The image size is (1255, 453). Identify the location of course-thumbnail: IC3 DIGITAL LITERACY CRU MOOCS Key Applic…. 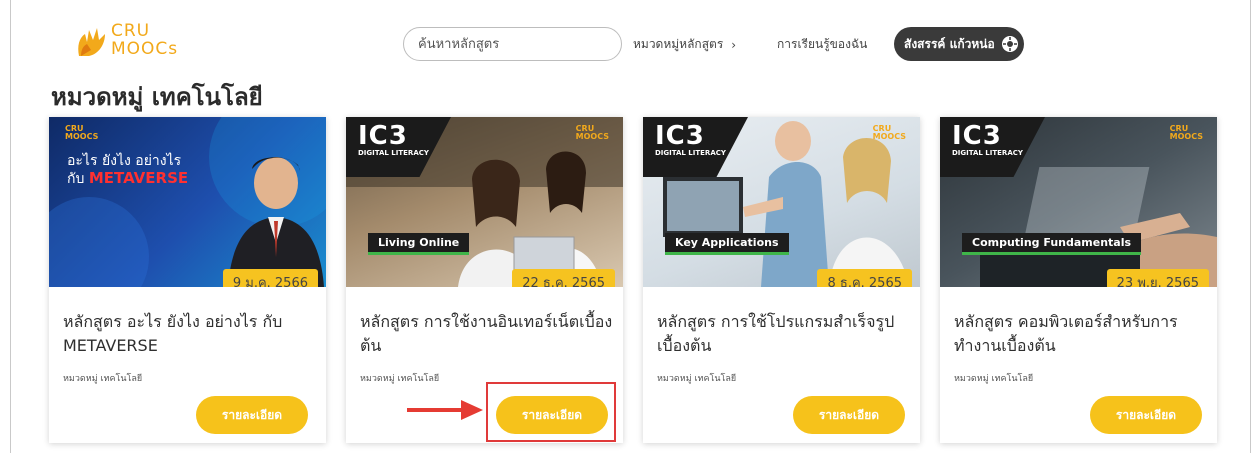
(781, 202).